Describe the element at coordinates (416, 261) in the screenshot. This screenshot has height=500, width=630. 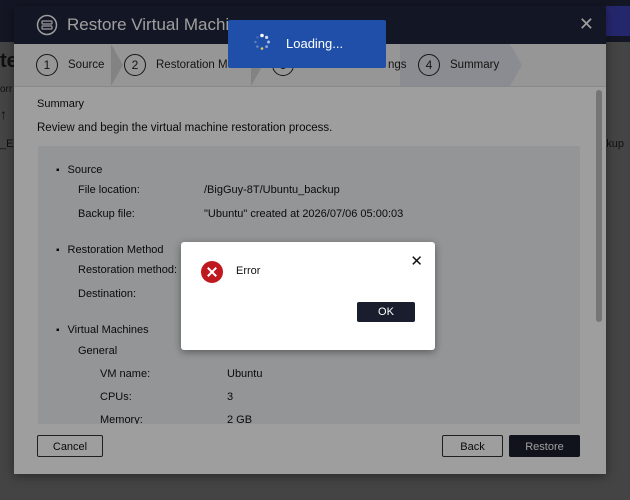
I see `error-close-icon: ✕` at that location.